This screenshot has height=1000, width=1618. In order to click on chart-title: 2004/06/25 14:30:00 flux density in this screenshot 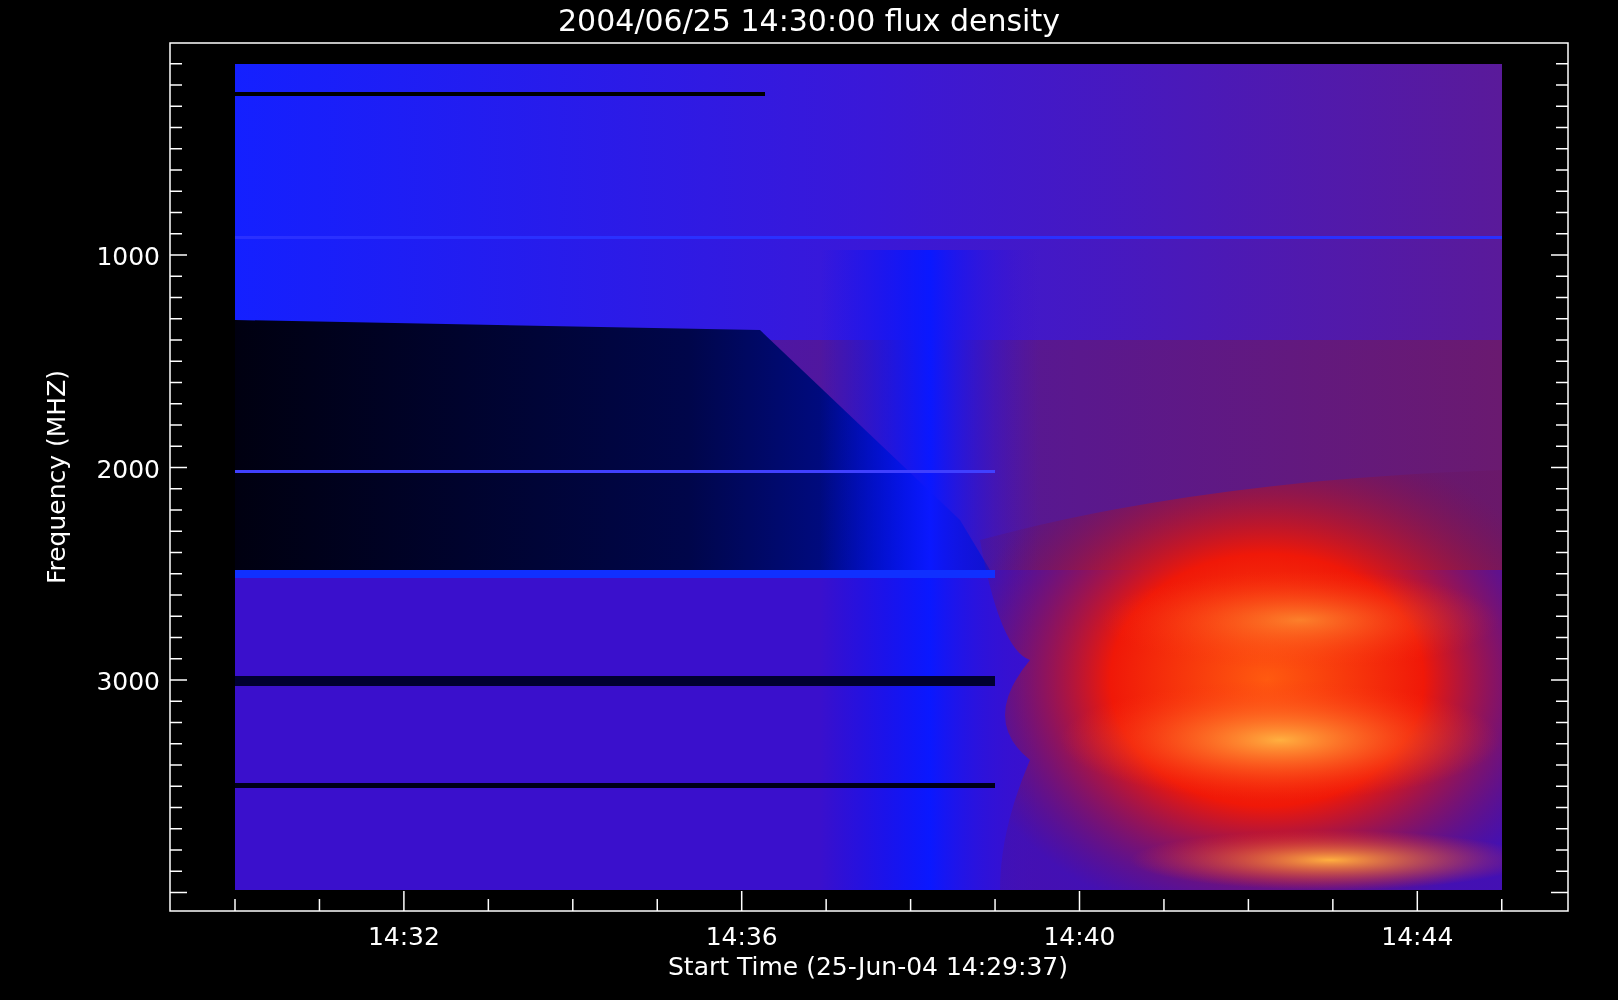, I will do `click(809, 20)`.